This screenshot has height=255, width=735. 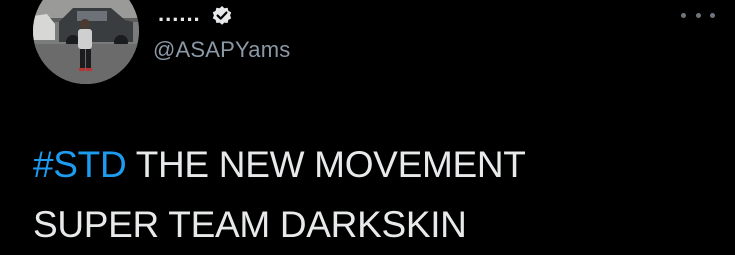 I want to click on more-options-icon, so click(x=698, y=15).